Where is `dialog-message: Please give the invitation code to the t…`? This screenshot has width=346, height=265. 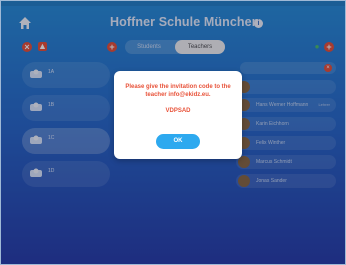 dialog-message: Please give the invitation code to the t… is located at coordinates (178, 91).